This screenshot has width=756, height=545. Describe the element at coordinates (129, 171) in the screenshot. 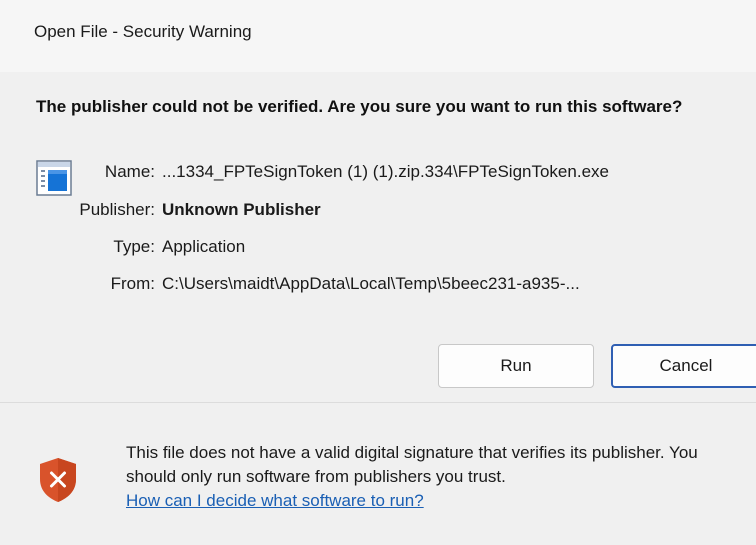

I see `name-label: Name:` at that location.